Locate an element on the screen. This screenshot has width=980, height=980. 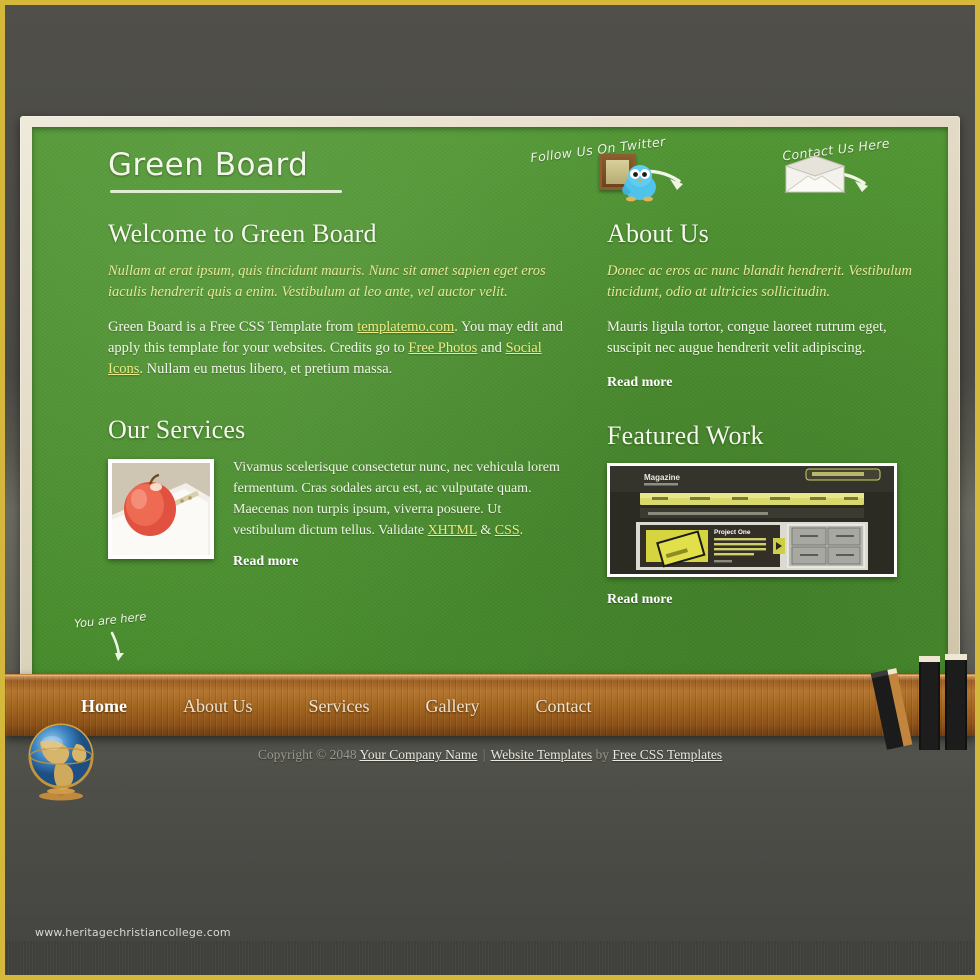
nav-item-contact: Contact is located at coordinates (563, 706).